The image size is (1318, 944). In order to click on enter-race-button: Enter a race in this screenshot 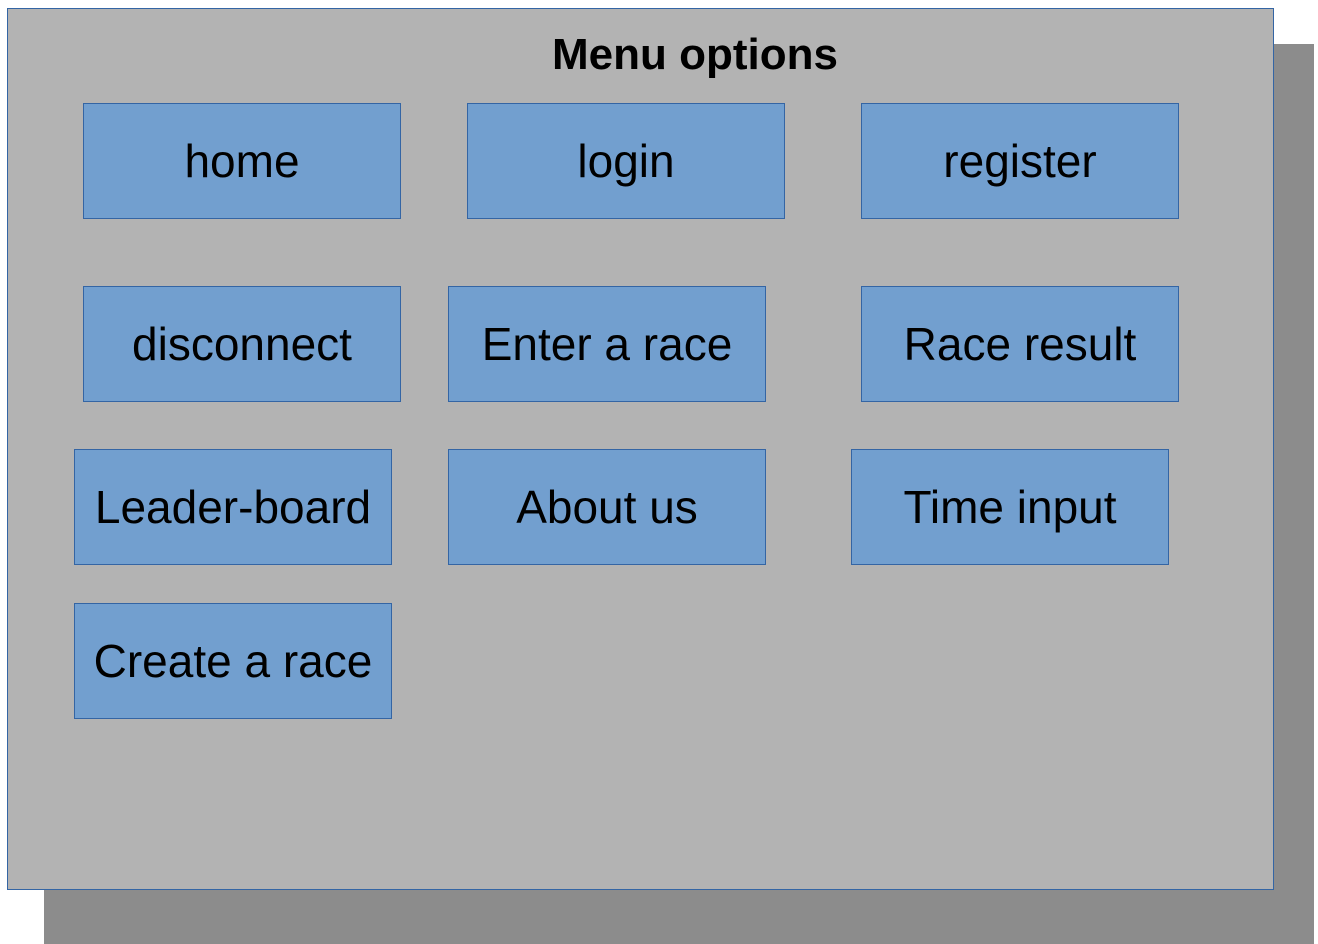, I will do `click(607, 344)`.